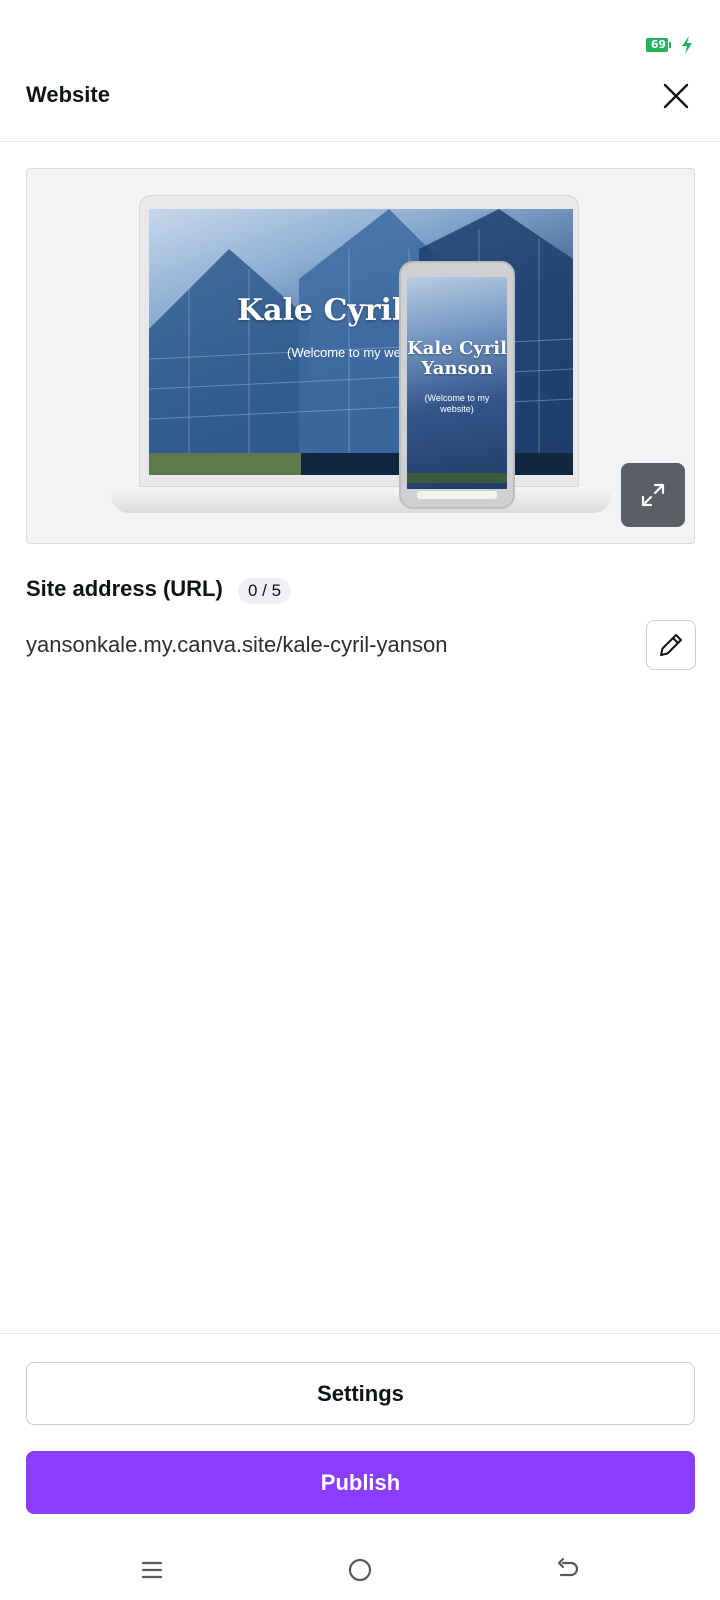 The height and width of the screenshot is (1600, 720). What do you see at coordinates (360, 35) in the screenshot?
I see `status-bar: 69` at bounding box center [360, 35].